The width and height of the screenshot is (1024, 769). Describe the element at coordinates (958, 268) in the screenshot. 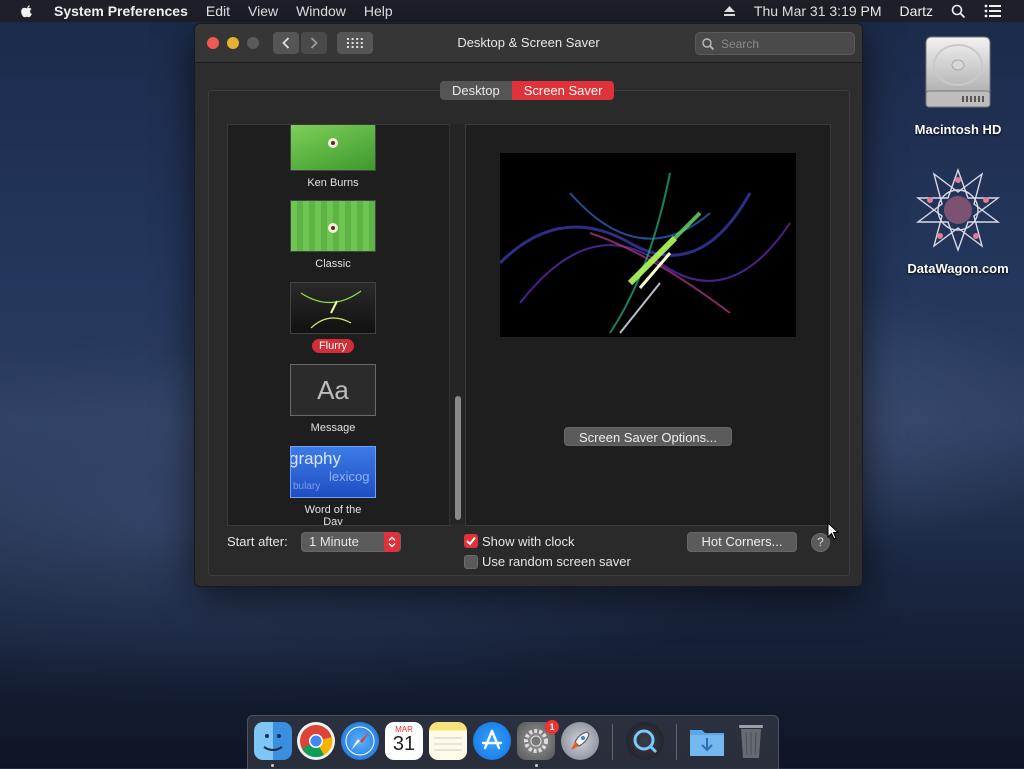

I see `desktop-icon-label: DataWagon.com` at that location.